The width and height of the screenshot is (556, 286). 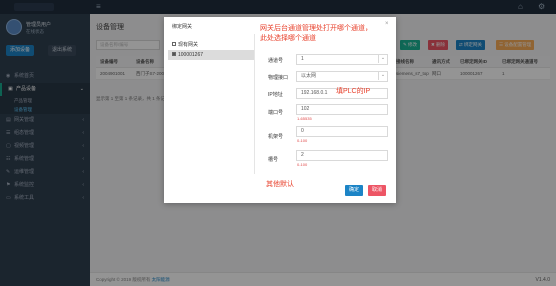 What do you see at coordinates (377, 190) in the screenshot?
I see `cancel-button: 取消` at bounding box center [377, 190].